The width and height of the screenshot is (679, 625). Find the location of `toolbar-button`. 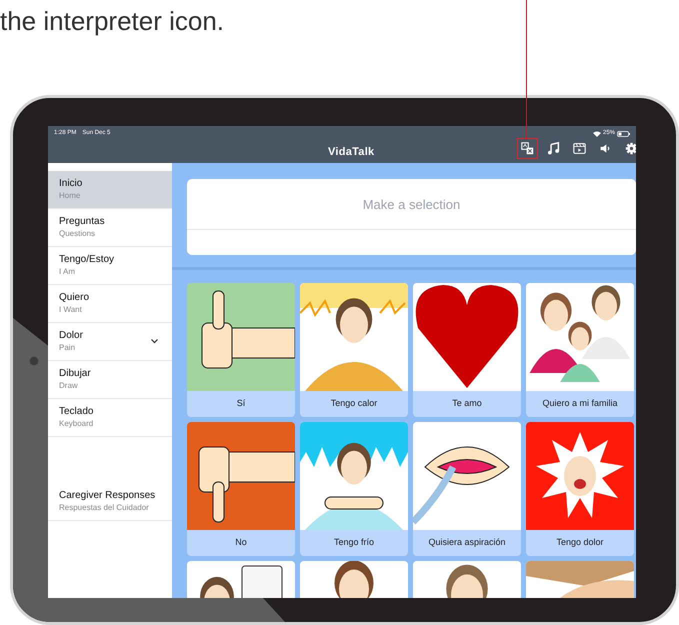

toolbar-button is located at coordinates (527, 148).